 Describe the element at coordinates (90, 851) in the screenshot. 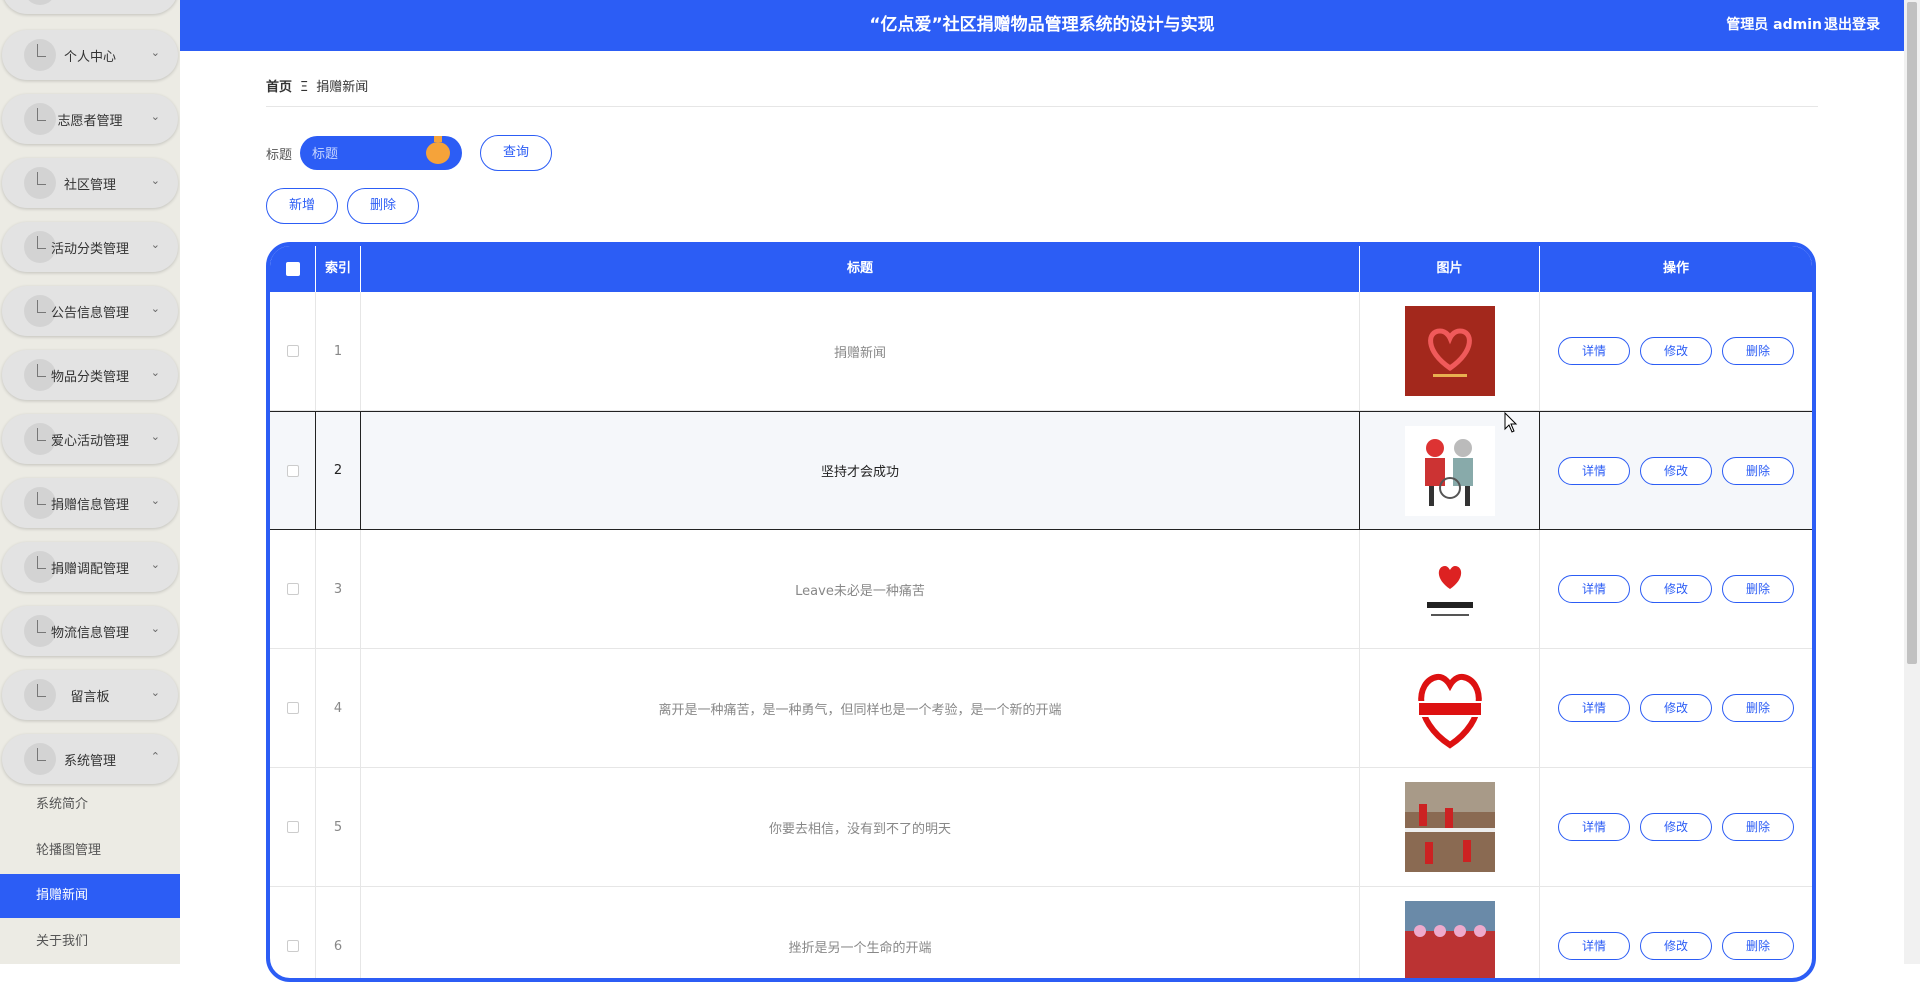

I see `sidebar-subitem: 轮播图管理` at that location.